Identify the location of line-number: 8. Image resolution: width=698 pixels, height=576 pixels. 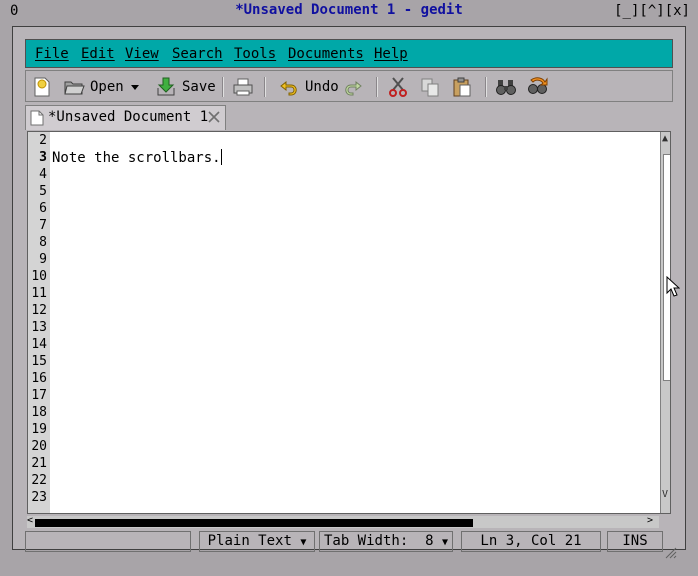
(43, 242).